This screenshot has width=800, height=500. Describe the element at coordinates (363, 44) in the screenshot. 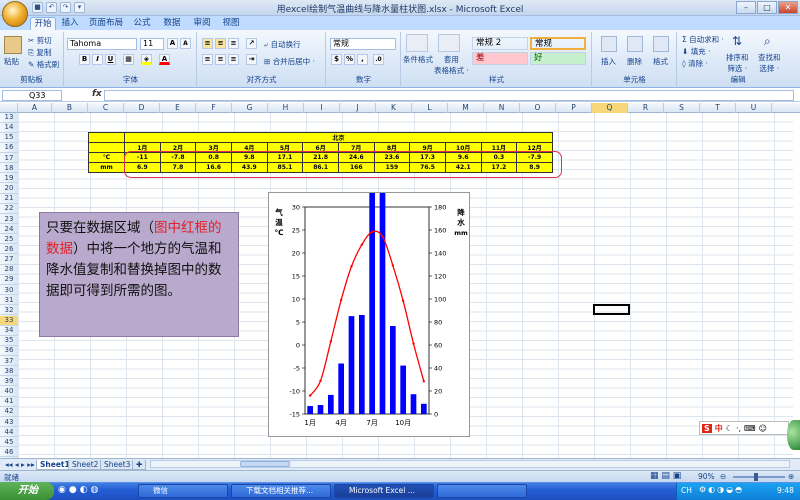

I see `number-format-combo: 常规` at that location.